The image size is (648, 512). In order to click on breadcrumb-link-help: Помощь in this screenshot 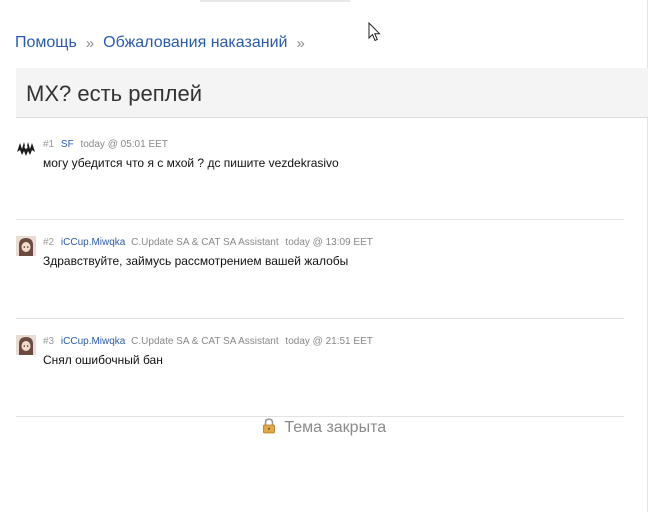, I will do `click(46, 43)`.